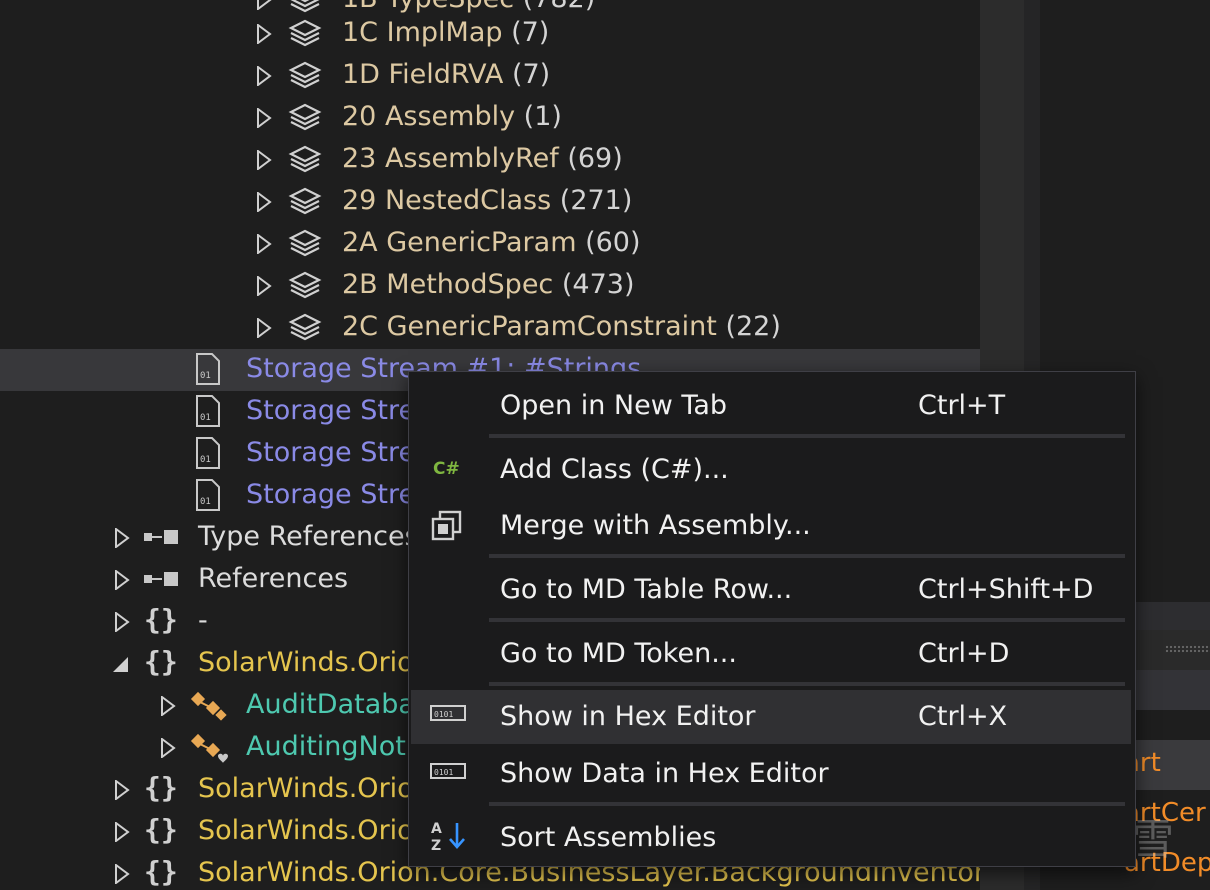  I want to click on menu-item-show-data-in-hex-editor: 0101 Show Data in Hex Editor, so click(771, 774).